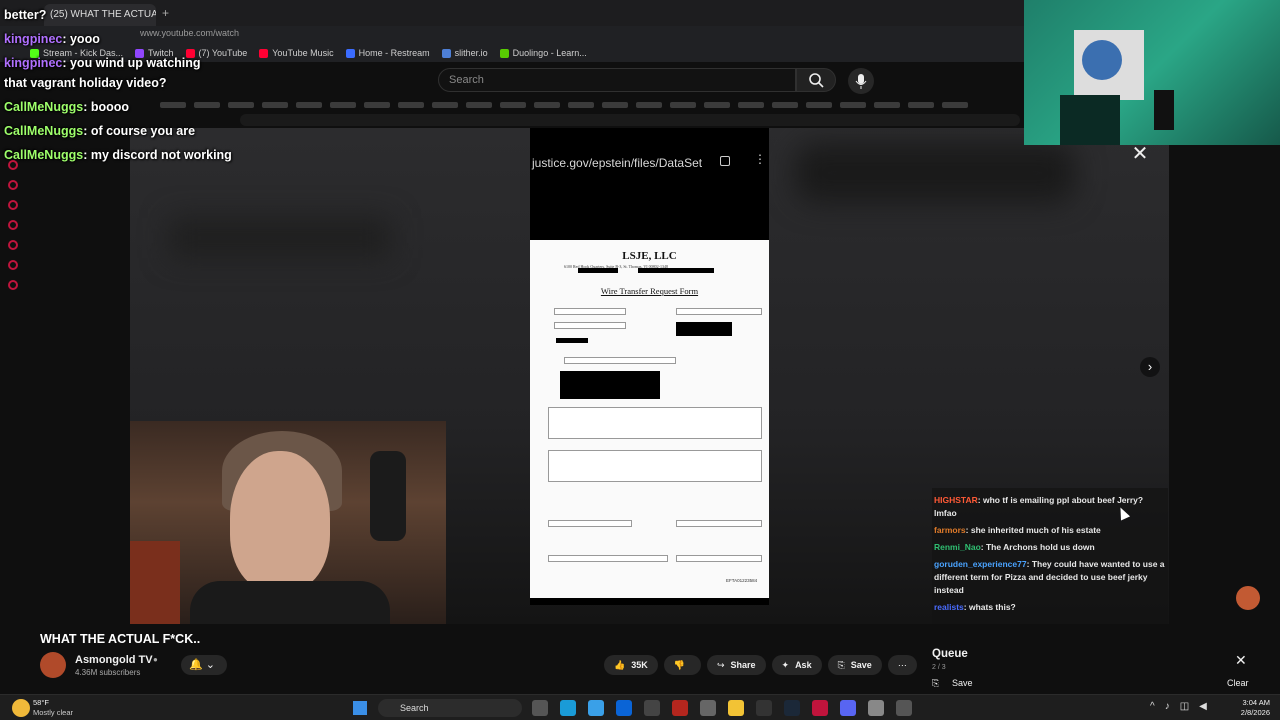 This screenshot has width=1280, height=720. Describe the element at coordinates (630, 120) in the screenshot. I see `nested-address-bar` at that location.